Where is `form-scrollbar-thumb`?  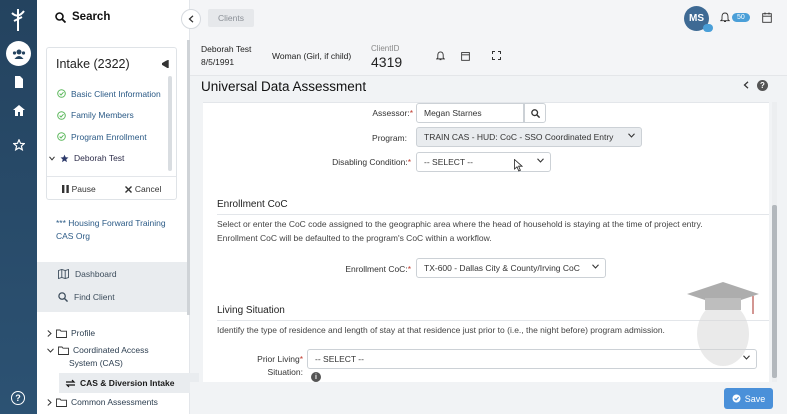
form-scrollbar-thumb is located at coordinates (774, 291).